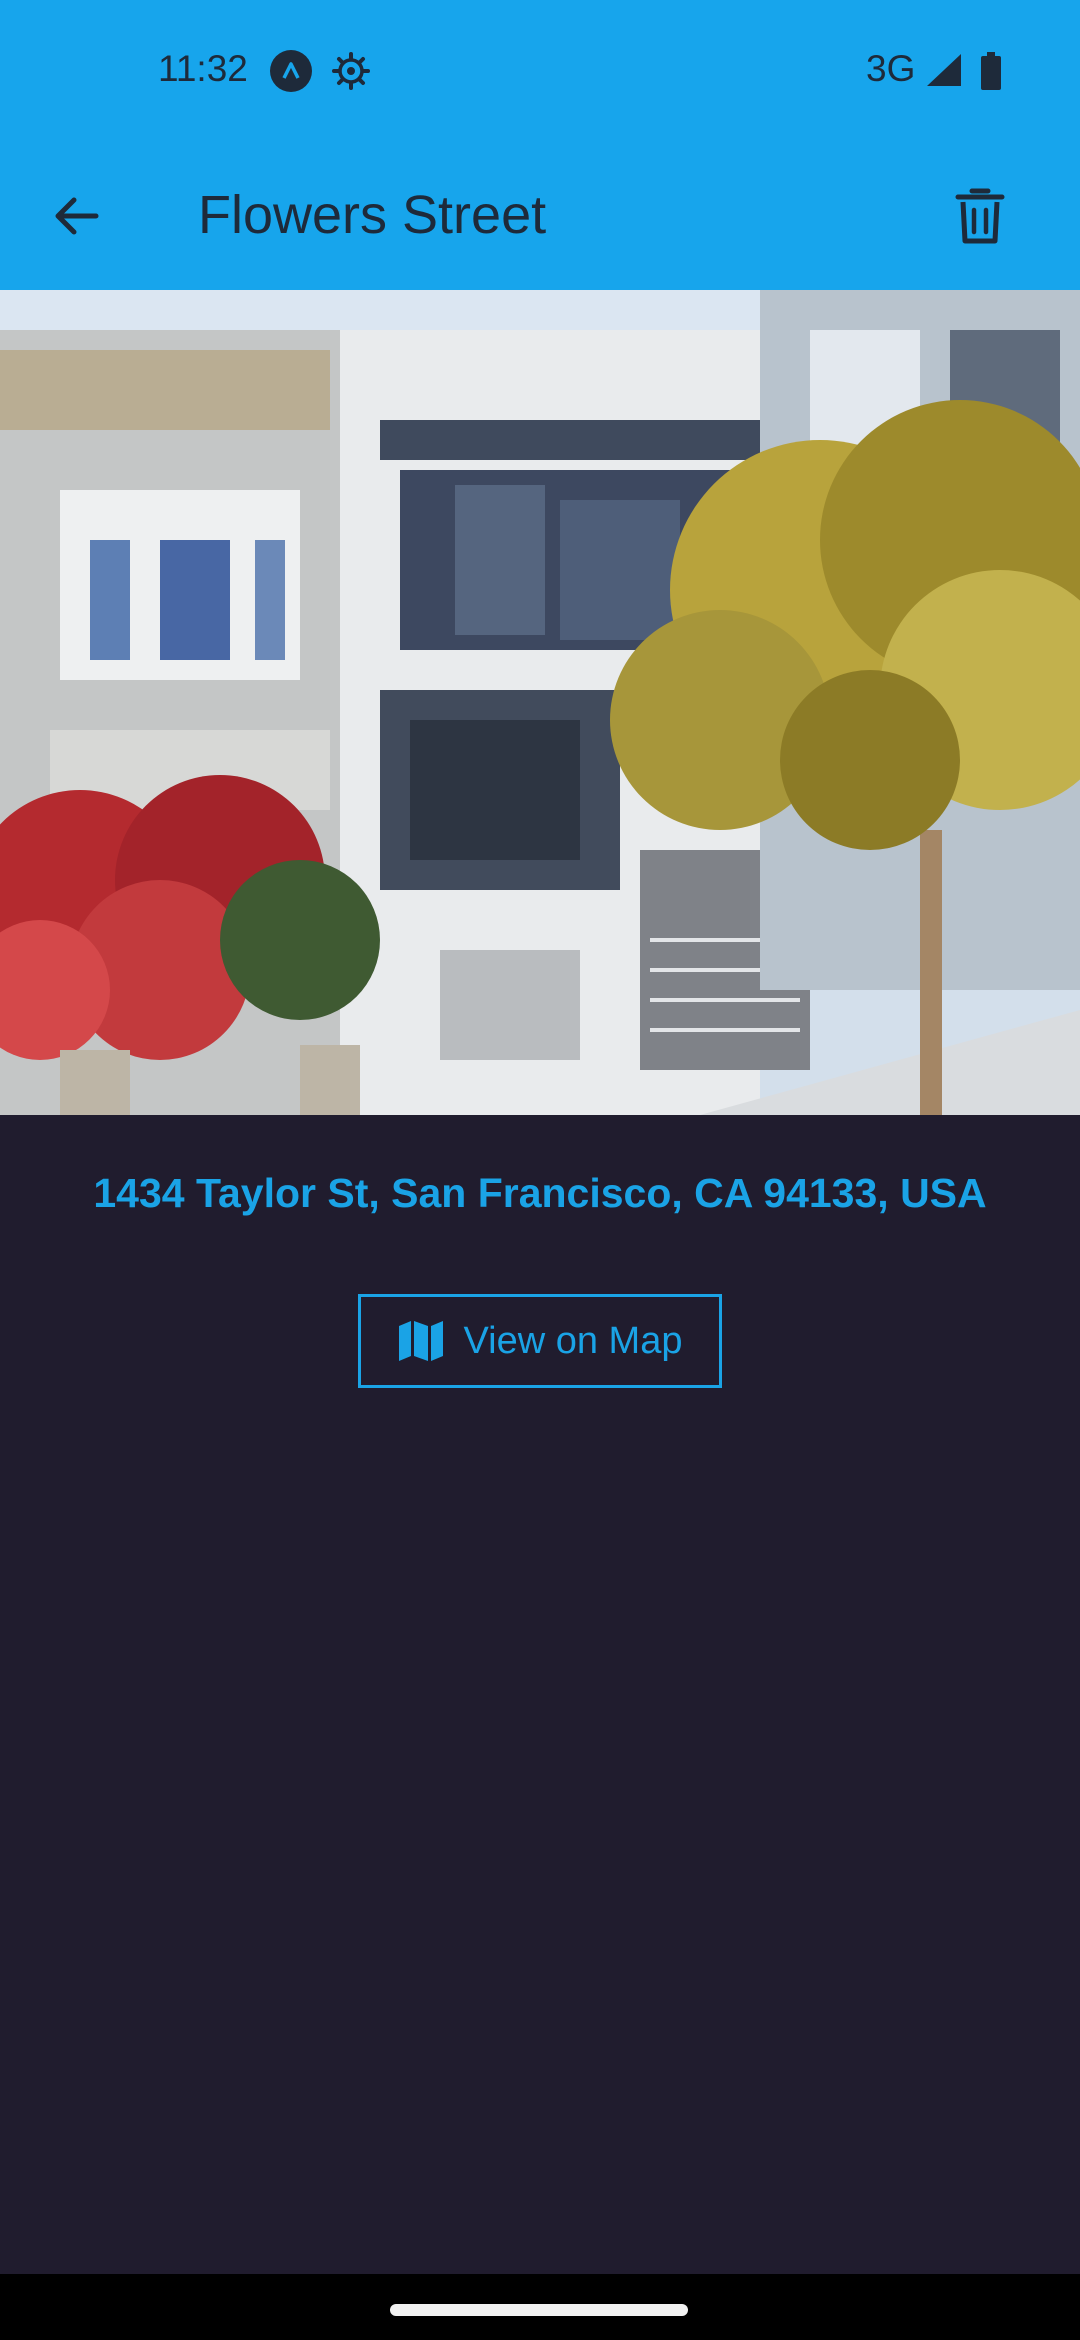 Image resolution: width=1080 pixels, height=2340 pixels. I want to click on delete-button, so click(980, 216).